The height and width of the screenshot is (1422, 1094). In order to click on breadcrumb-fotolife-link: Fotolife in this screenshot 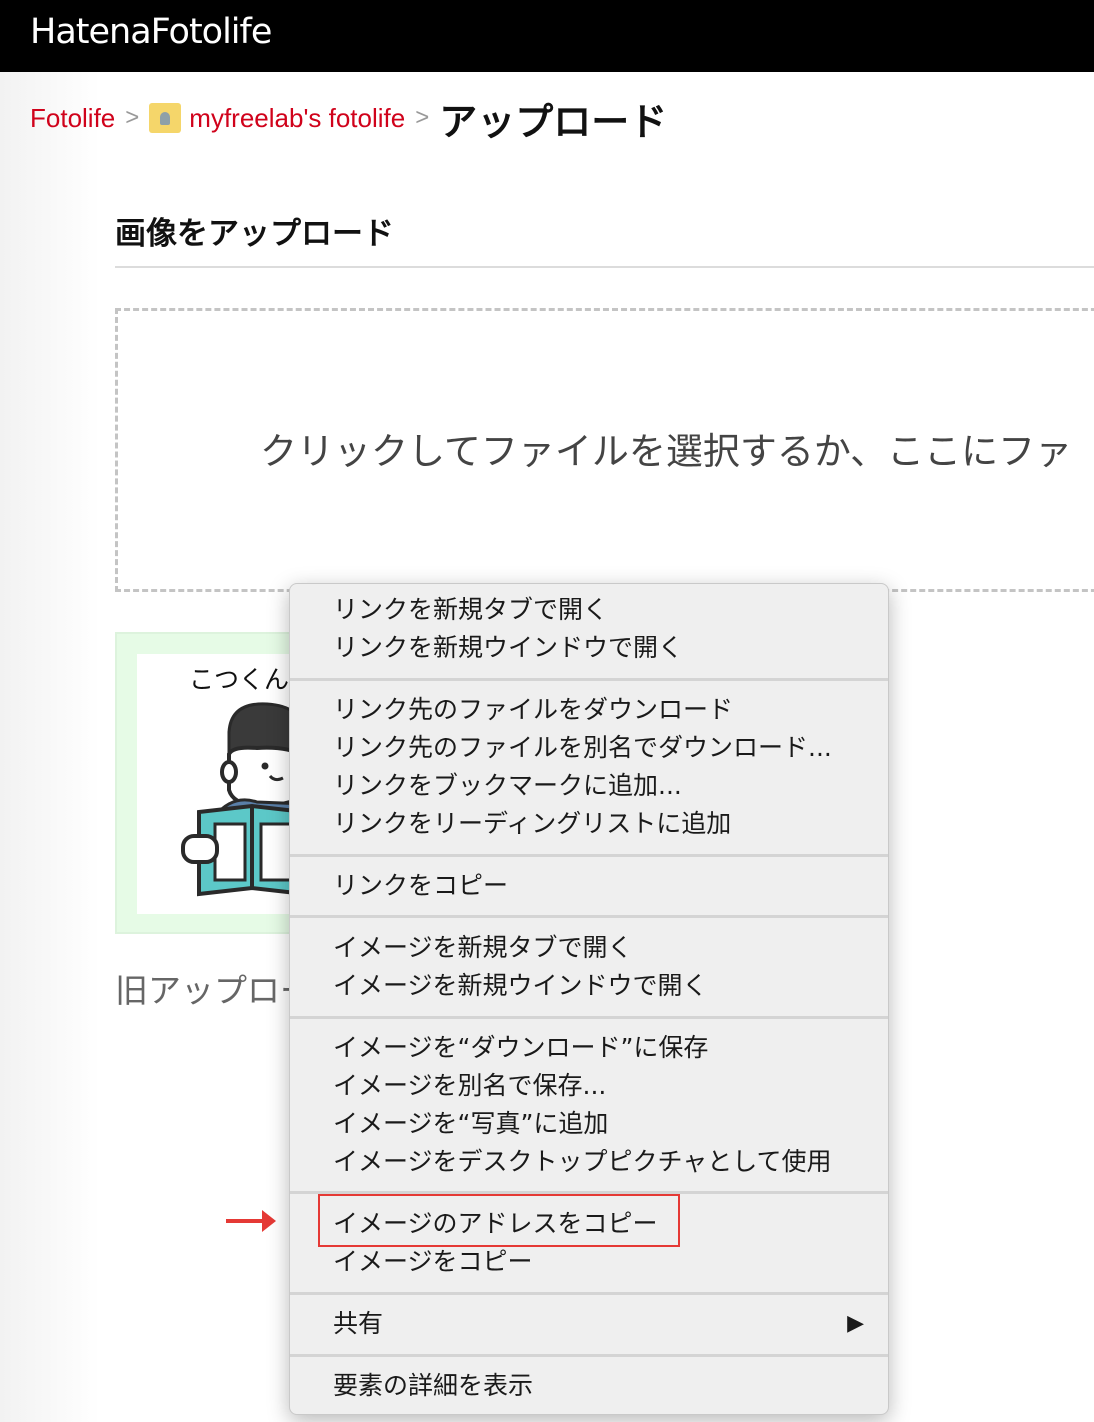, I will do `click(72, 118)`.